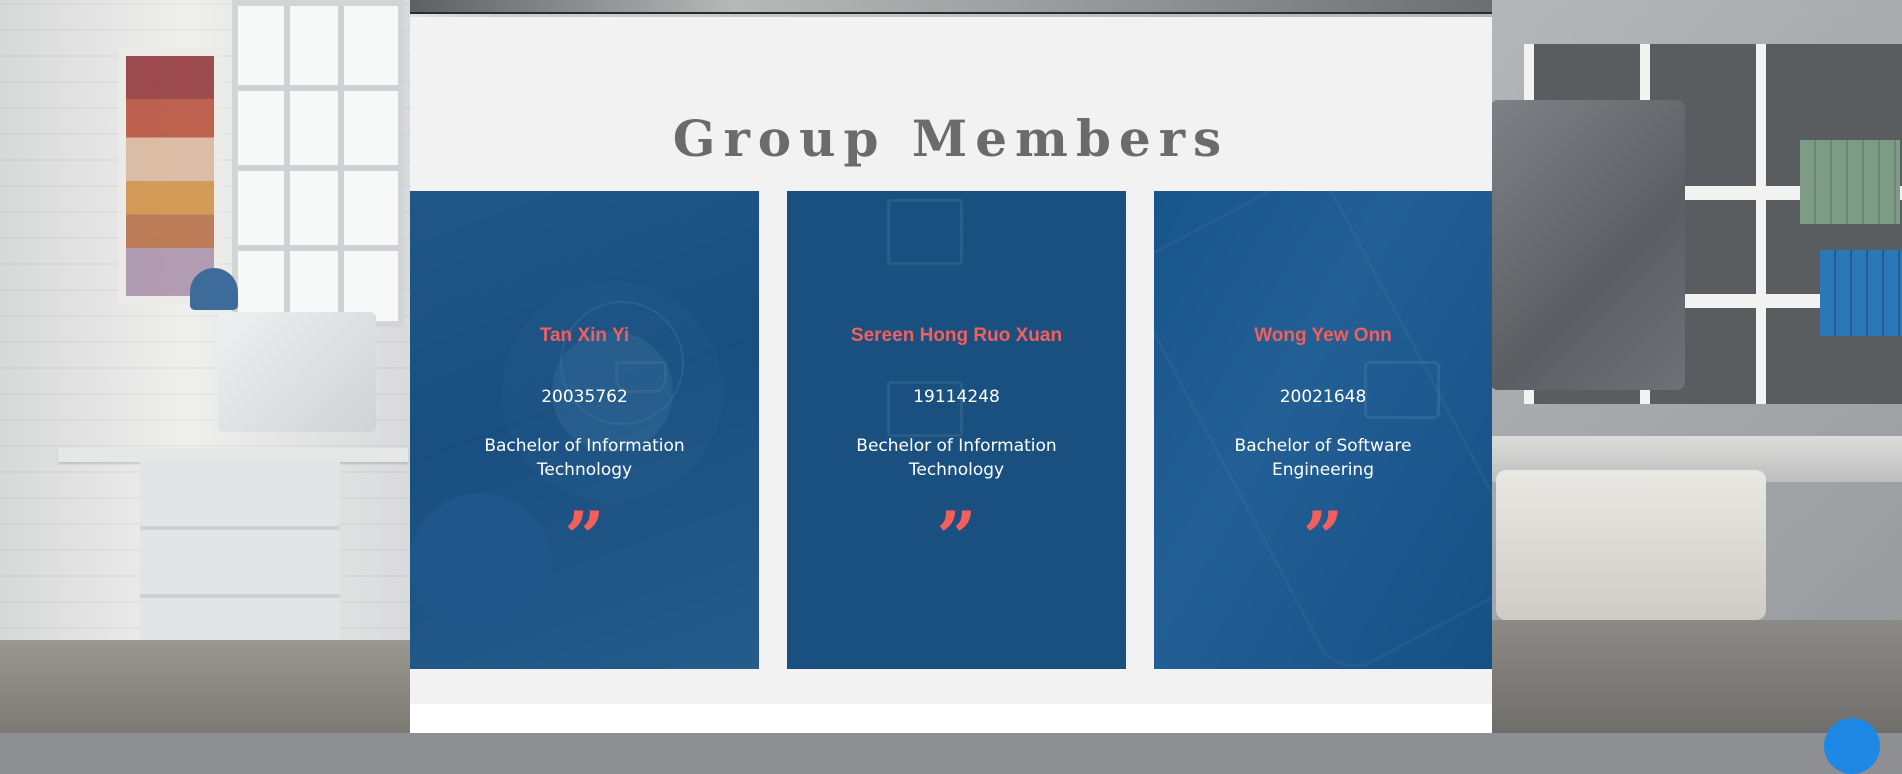 Image resolution: width=1902 pixels, height=774 pixels. Describe the element at coordinates (956, 458) in the screenshot. I see `member-degree: Bechelor of Information Technology` at that location.